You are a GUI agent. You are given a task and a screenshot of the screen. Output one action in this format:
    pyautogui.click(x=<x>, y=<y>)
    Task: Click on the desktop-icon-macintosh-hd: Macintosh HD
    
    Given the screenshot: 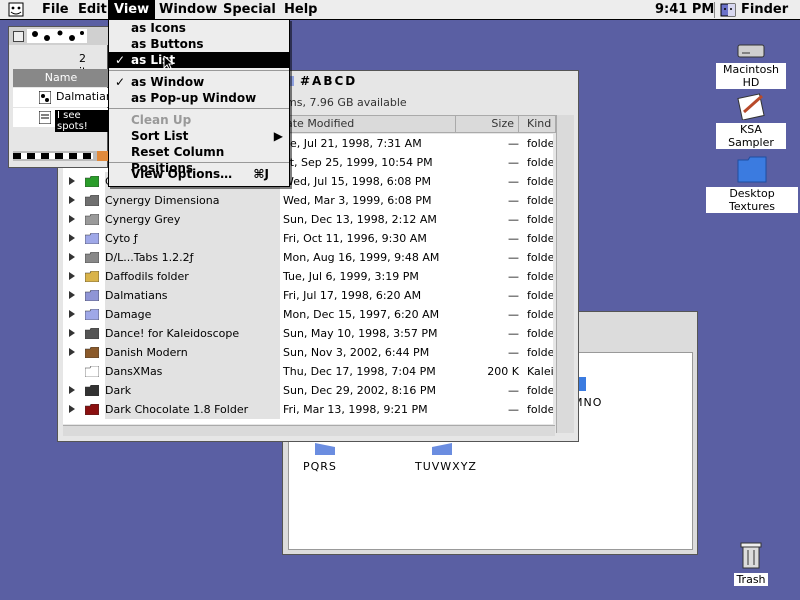 What is the action you would take?
    pyautogui.click(x=751, y=64)
    